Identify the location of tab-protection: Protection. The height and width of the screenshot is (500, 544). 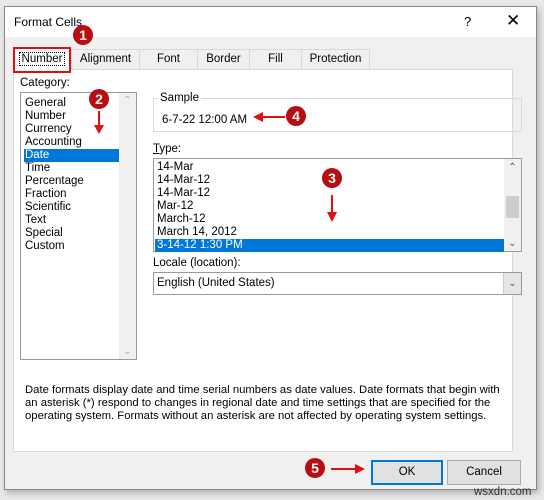
(335, 59).